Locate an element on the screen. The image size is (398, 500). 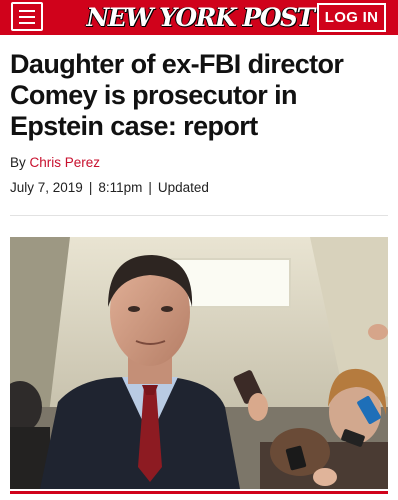
divider is located at coordinates (199, 215).